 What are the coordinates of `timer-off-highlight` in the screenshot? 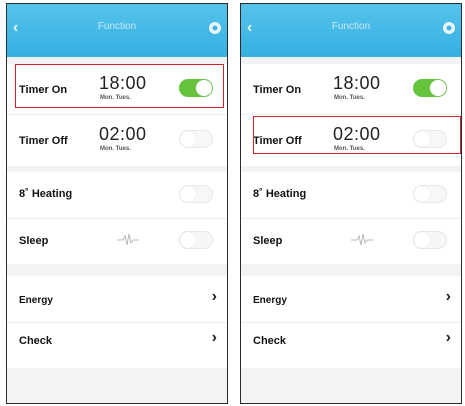 It's located at (357, 135).